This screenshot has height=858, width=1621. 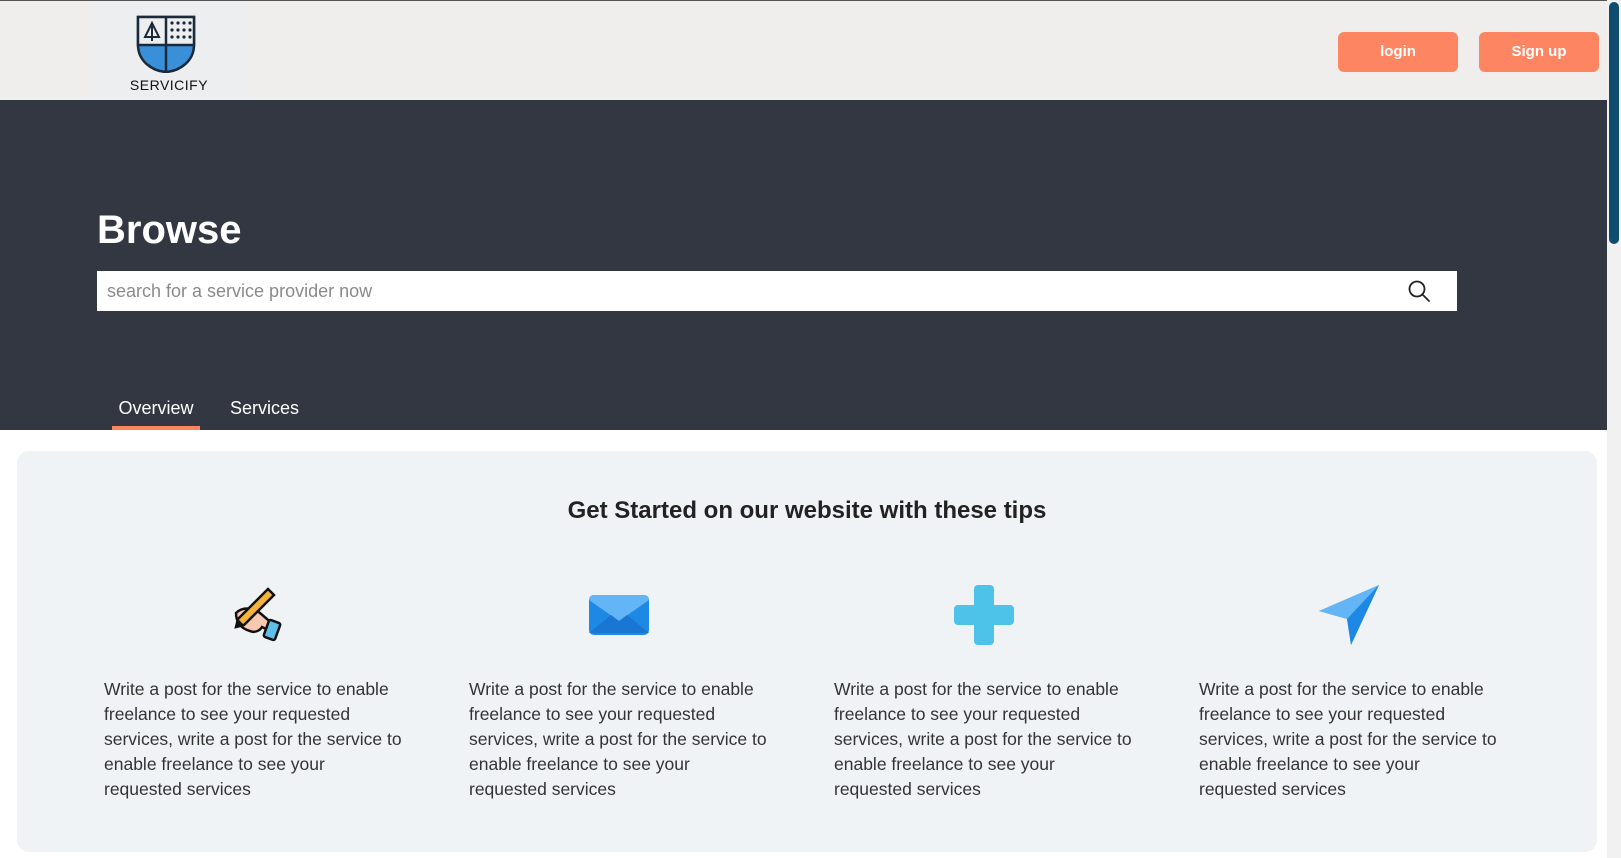 What do you see at coordinates (803, 50) in the screenshot?
I see `top-header: SERVICIFY login Sign up` at bounding box center [803, 50].